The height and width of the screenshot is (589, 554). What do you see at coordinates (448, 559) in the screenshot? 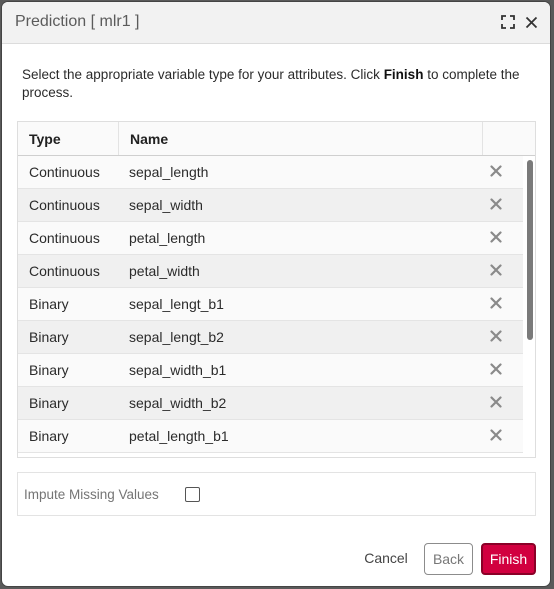
I see `back-button: Back` at bounding box center [448, 559].